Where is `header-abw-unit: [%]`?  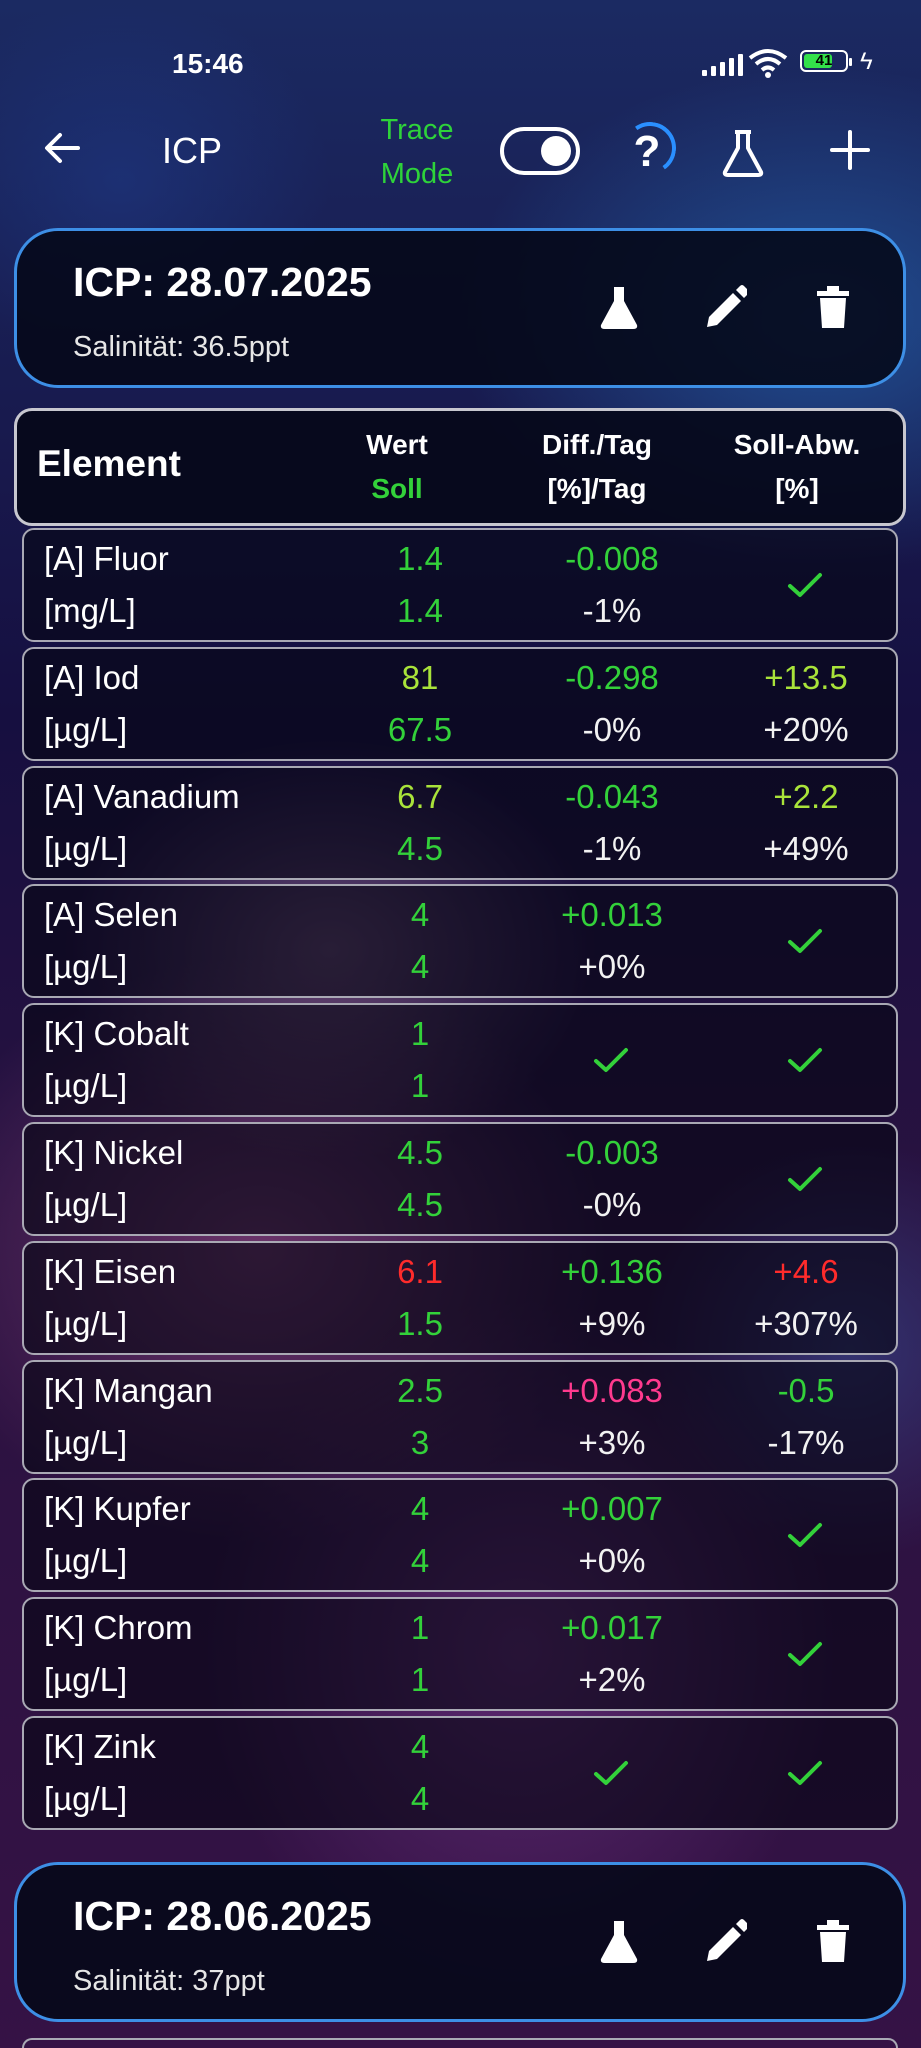
header-abw-unit: [%] is located at coordinates (797, 488).